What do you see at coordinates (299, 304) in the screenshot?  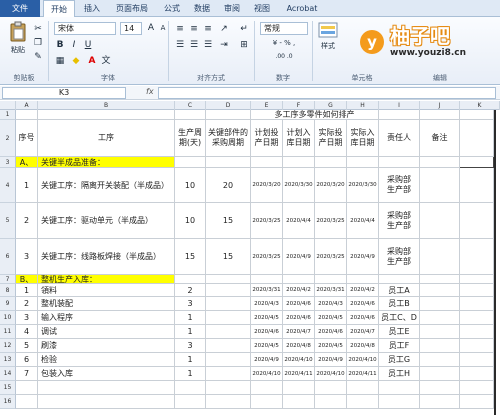 I see `data-cell-plan-in: 2020/4/6` at bounding box center [299, 304].